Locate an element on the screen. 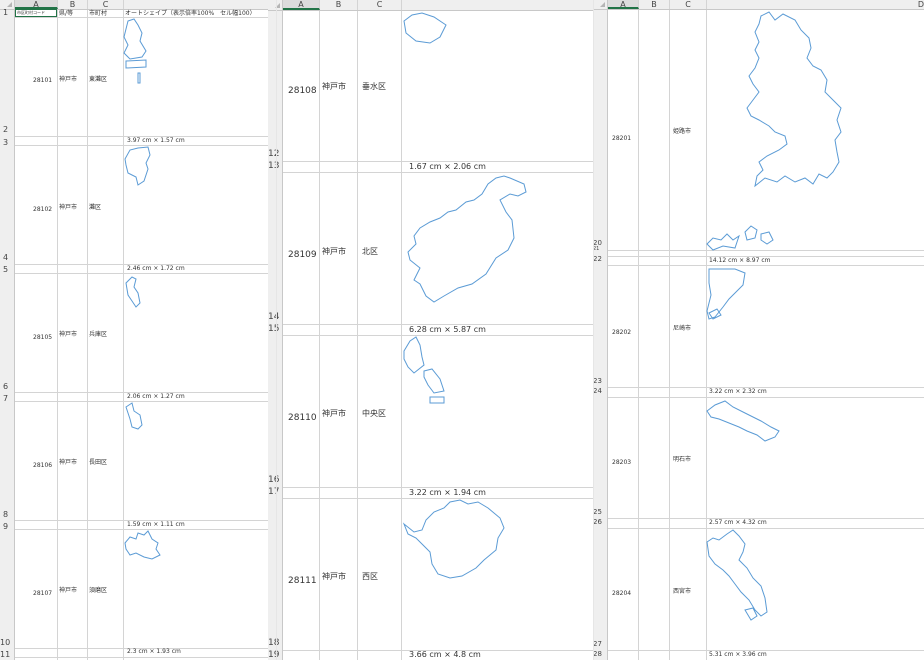  row-number: 26 is located at coordinates (597, 522).